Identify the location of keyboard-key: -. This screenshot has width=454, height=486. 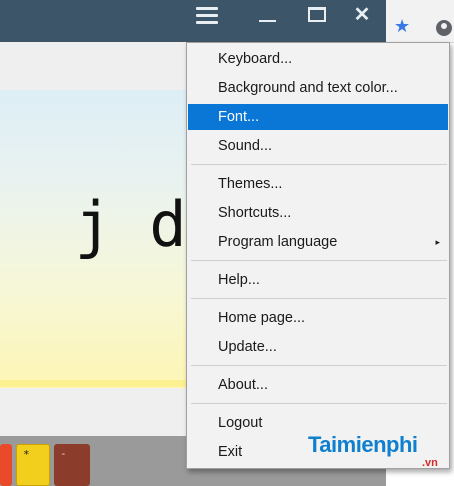
(72, 465).